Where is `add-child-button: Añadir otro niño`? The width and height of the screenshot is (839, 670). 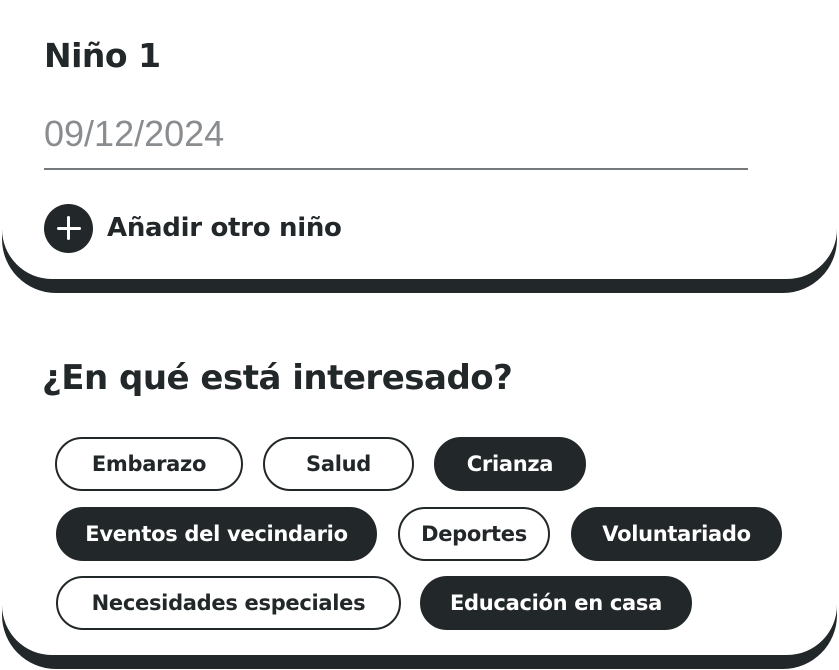 add-child-button: Añadir otro niño is located at coordinates (193, 228).